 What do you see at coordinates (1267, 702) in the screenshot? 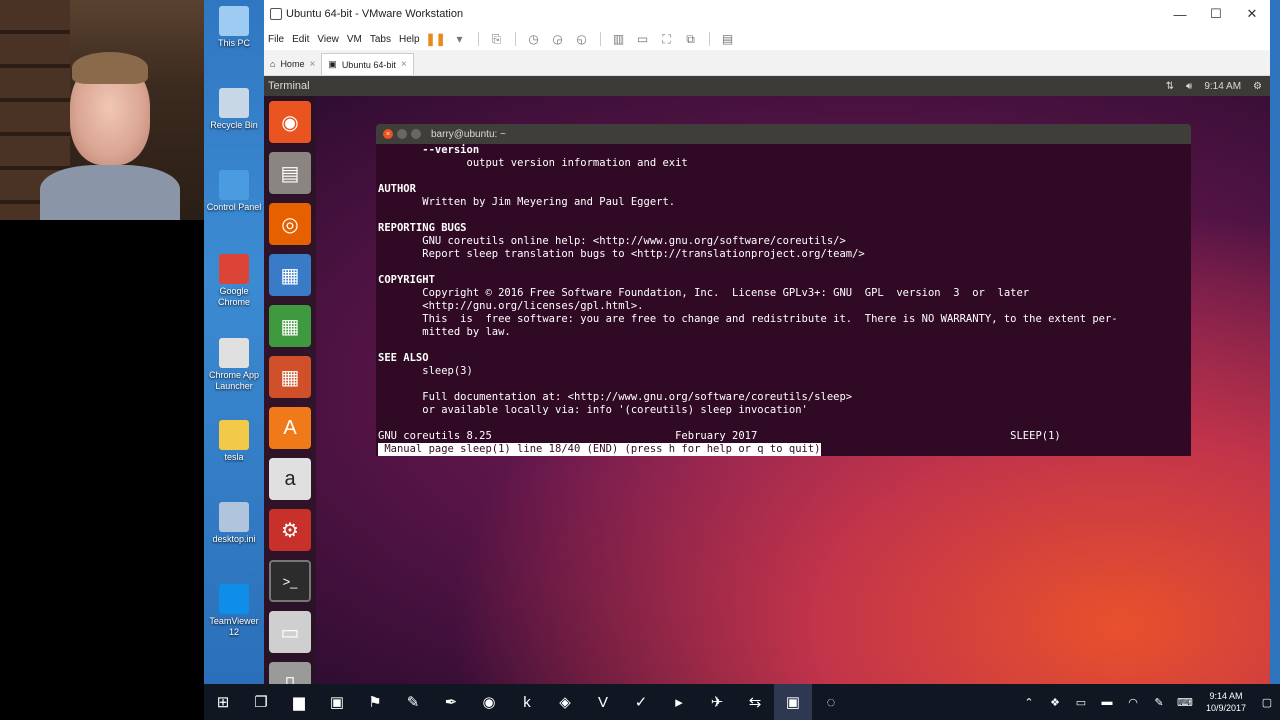
I see `notifications-icon: ▢` at bounding box center [1267, 702].